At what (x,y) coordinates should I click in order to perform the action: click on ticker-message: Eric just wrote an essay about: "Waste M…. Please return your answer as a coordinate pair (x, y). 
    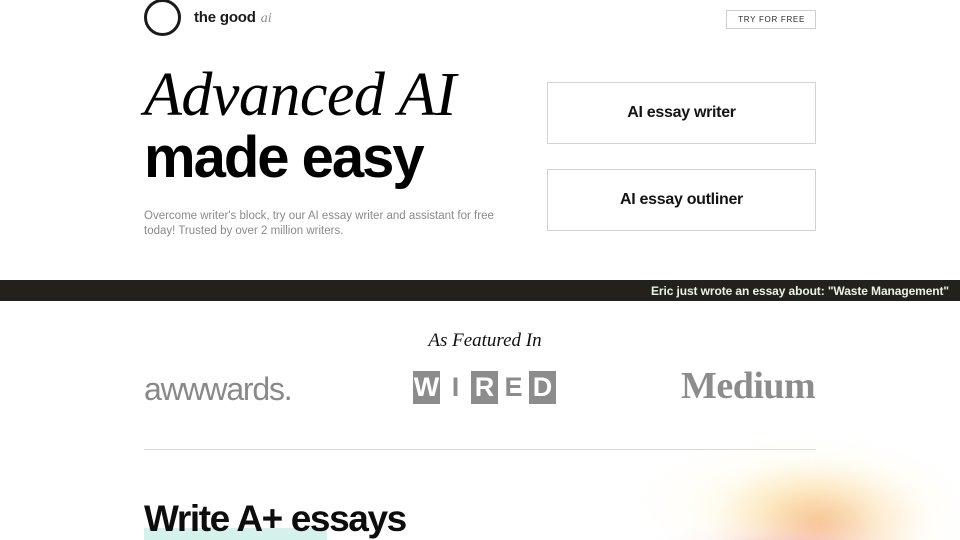
    Looking at the image, I should click on (799, 290).